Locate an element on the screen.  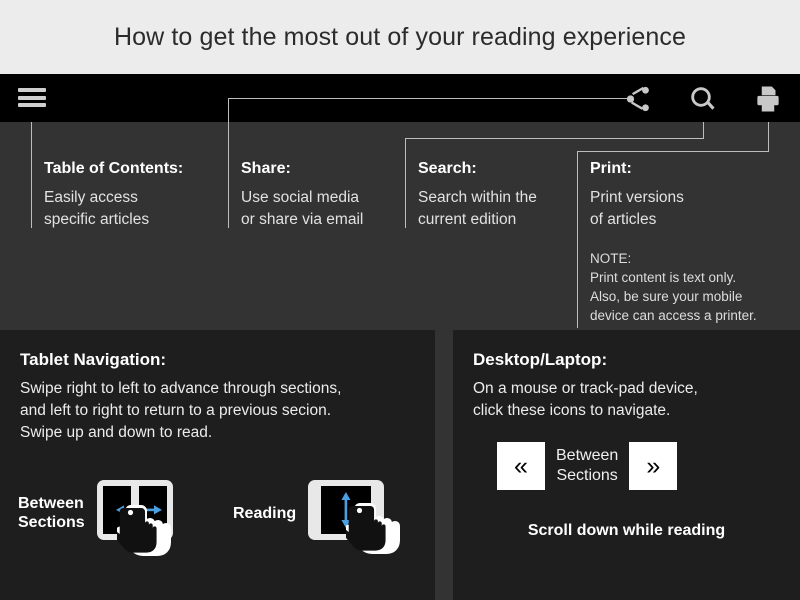
callout-body-search: Search within the current edition is located at coordinates (477, 208).